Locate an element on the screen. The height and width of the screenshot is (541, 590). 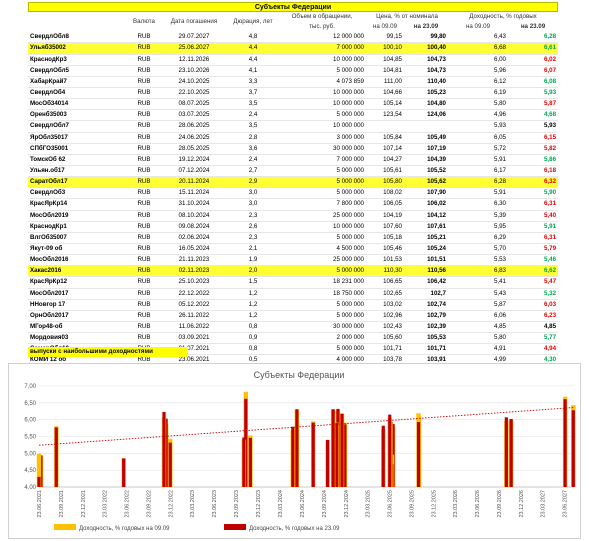
bond-name: МосОбл2017 is located at coordinates (78, 294).